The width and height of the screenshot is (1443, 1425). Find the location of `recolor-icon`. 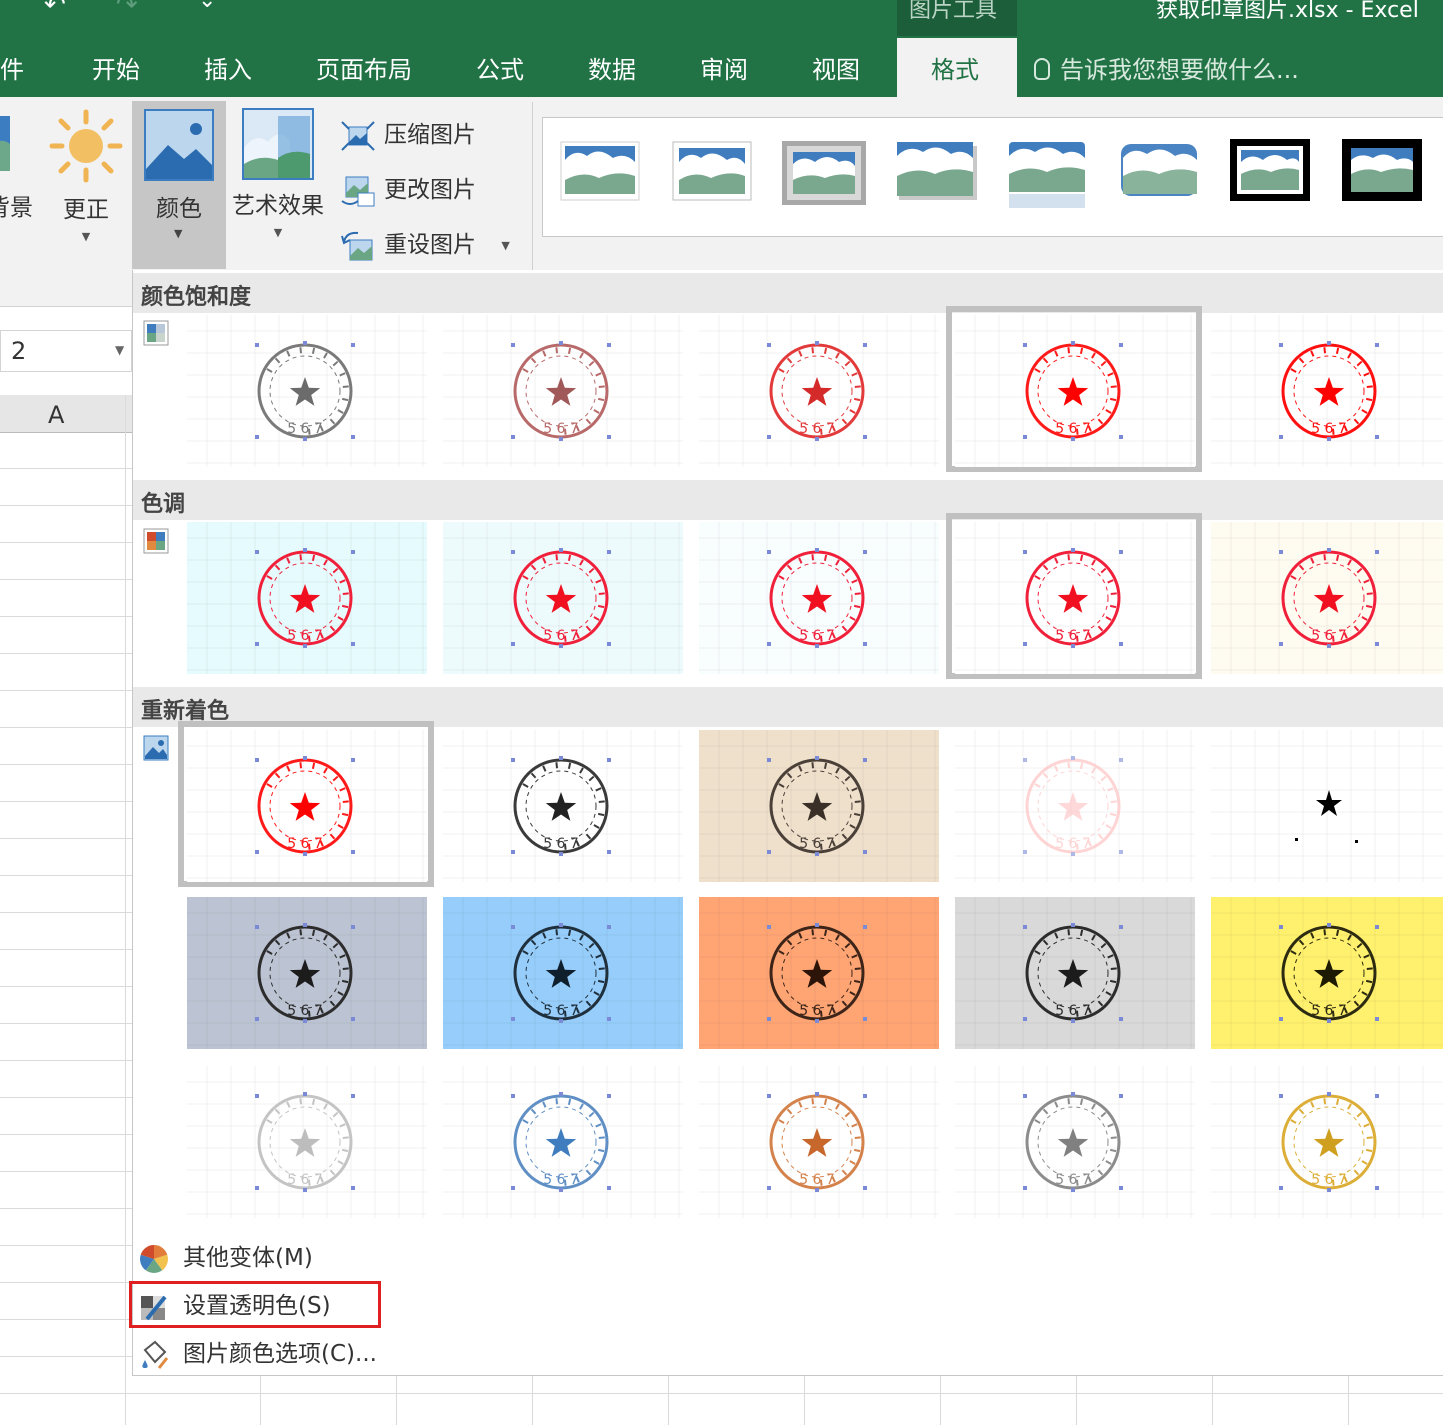

recolor-icon is located at coordinates (156, 748).